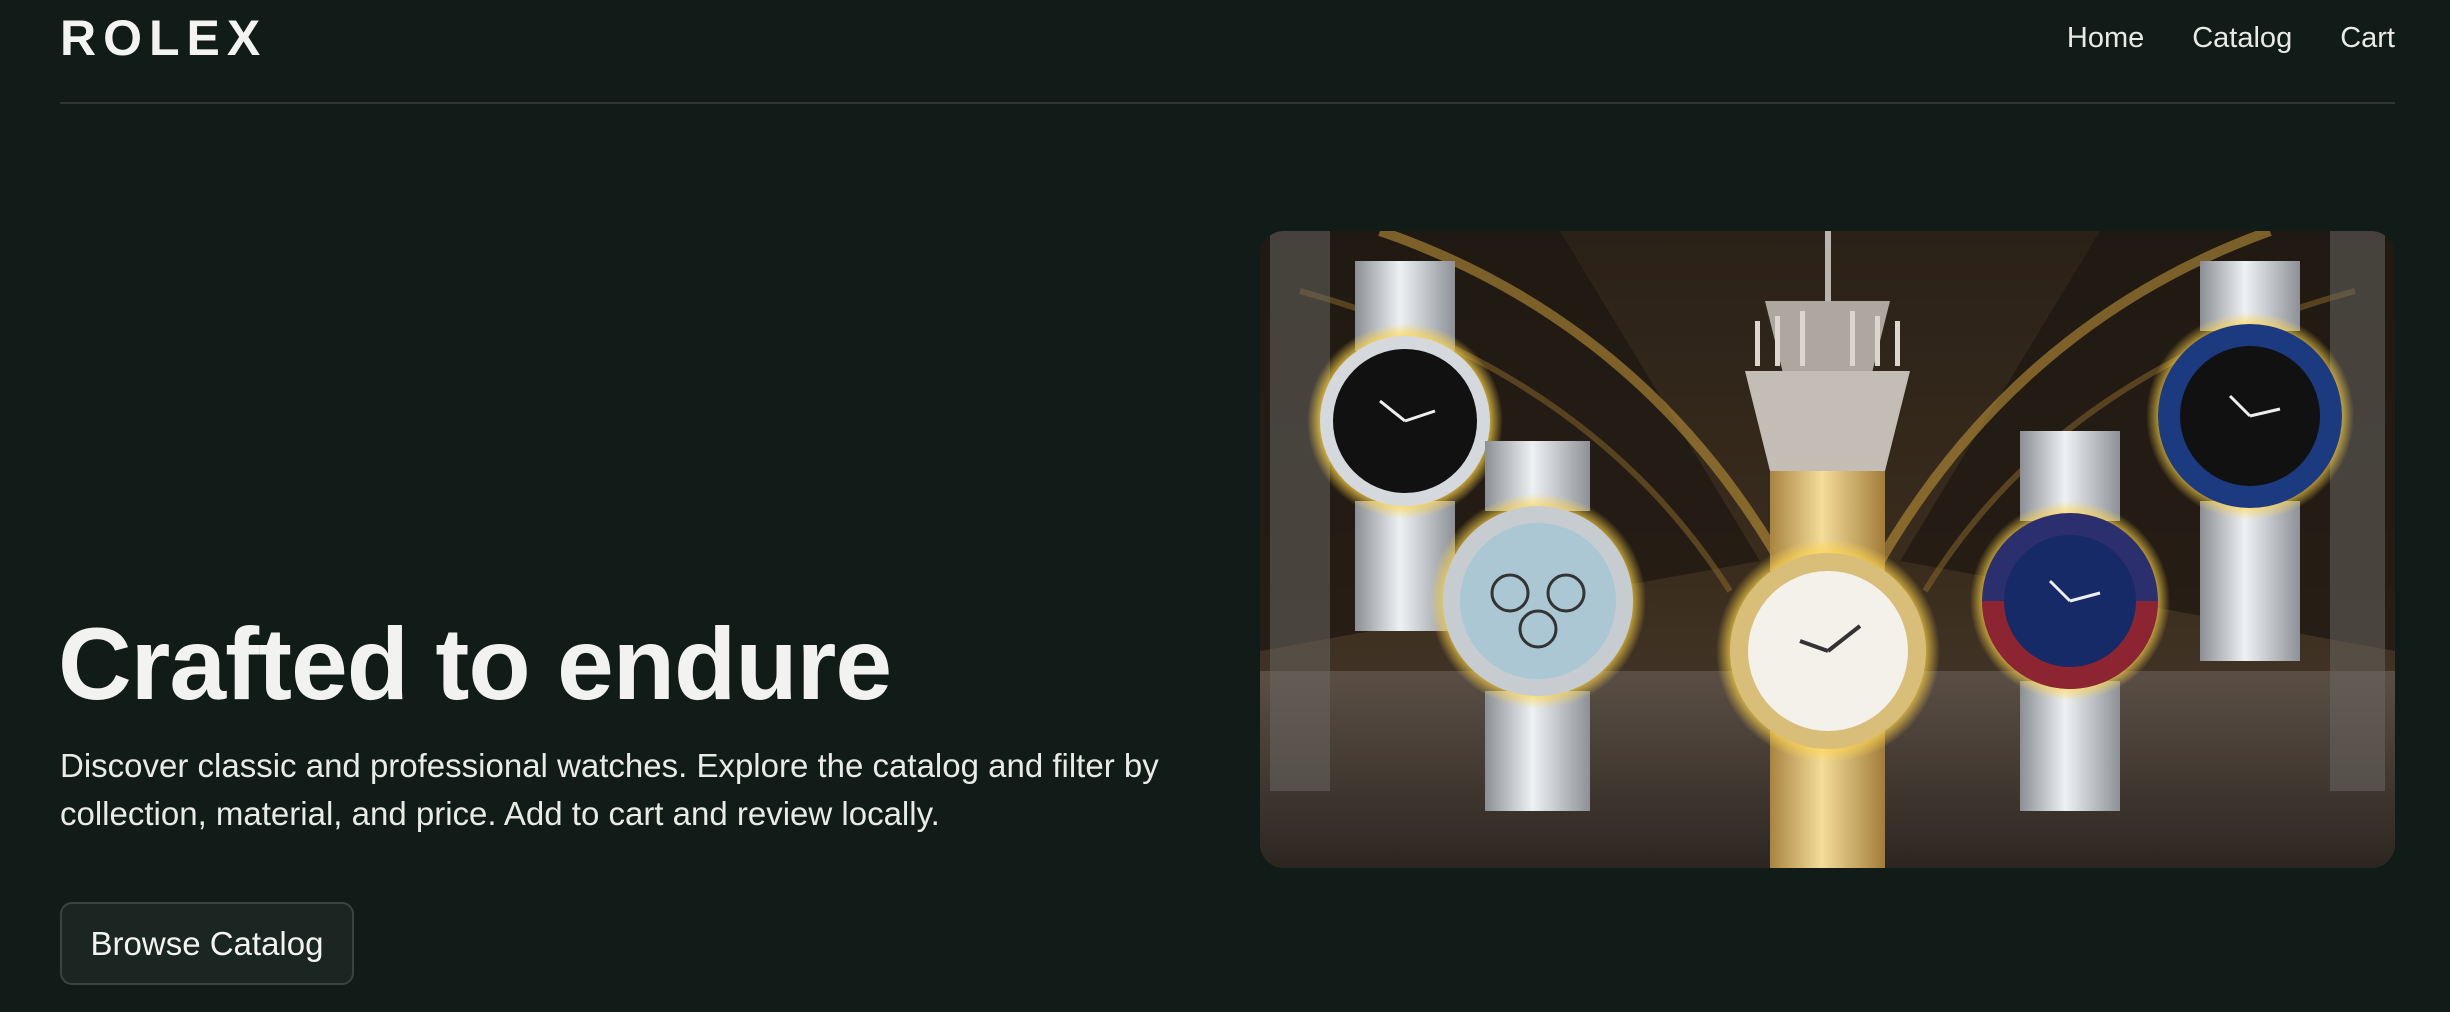 The width and height of the screenshot is (2450, 1012). What do you see at coordinates (2367, 38) in the screenshot?
I see `nav-cart-link: Cart` at bounding box center [2367, 38].